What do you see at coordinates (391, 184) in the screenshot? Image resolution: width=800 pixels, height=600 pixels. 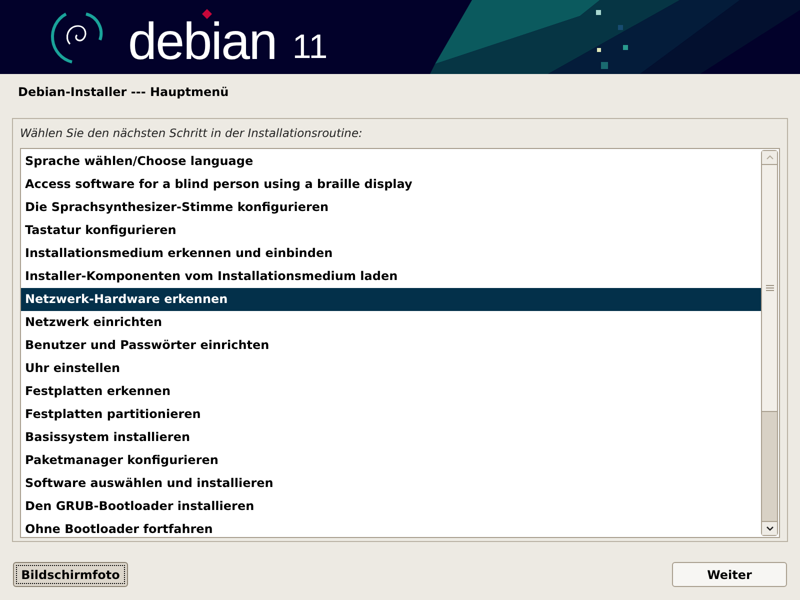 I see `menu-item: Access software for a blind person using a braille display` at bounding box center [391, 184].